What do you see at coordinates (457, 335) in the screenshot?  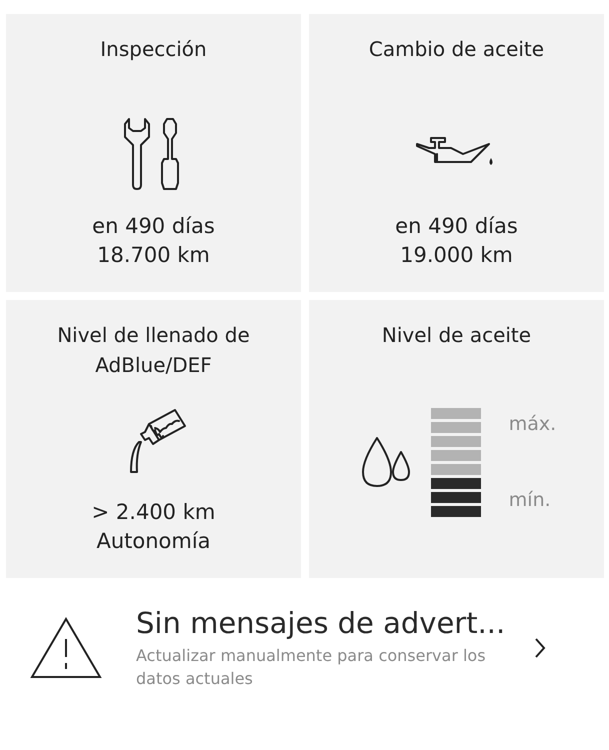 I see `tile-title: Nivel de aceite` at bounding box center [457, 335].